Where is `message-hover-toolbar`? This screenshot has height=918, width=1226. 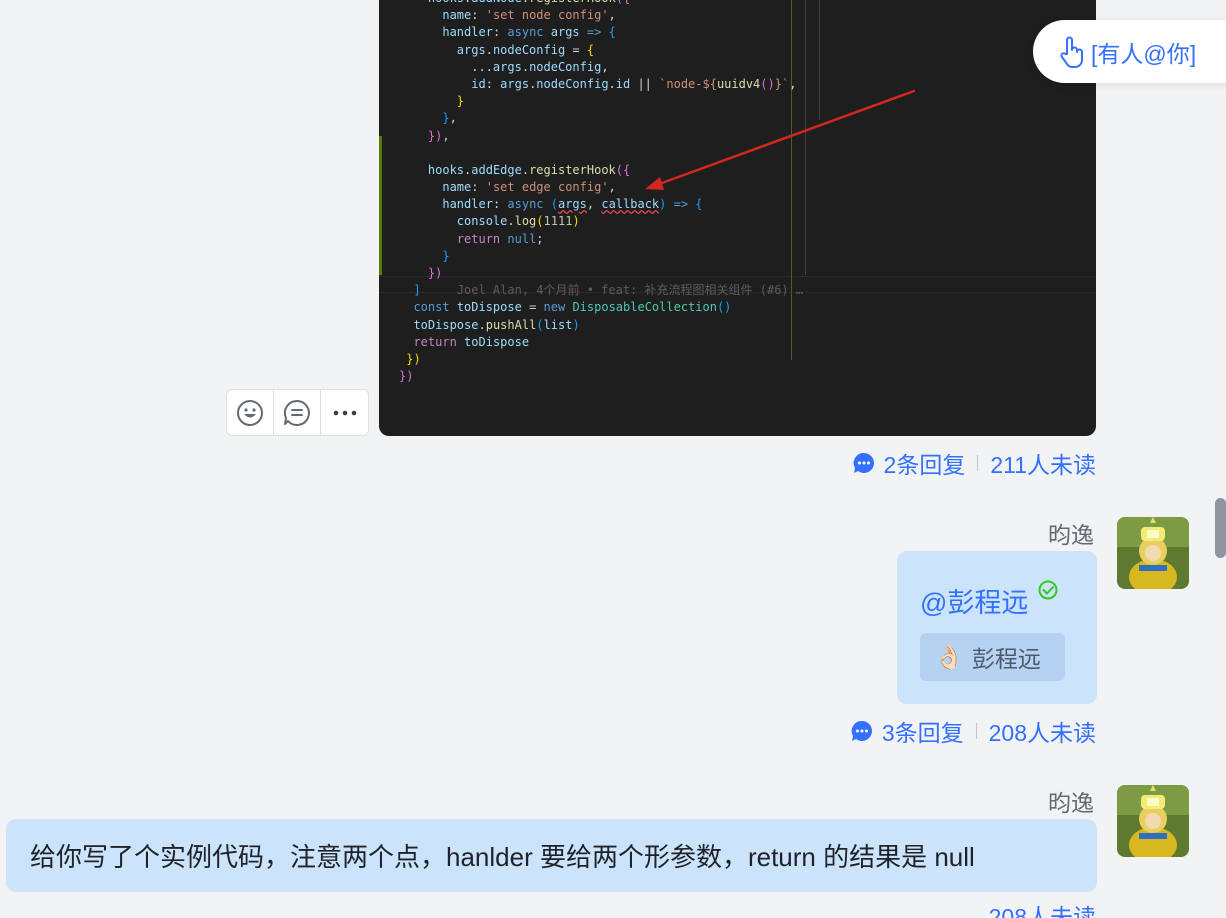
message-hover-toolbar is located at coordinates (297, 412).